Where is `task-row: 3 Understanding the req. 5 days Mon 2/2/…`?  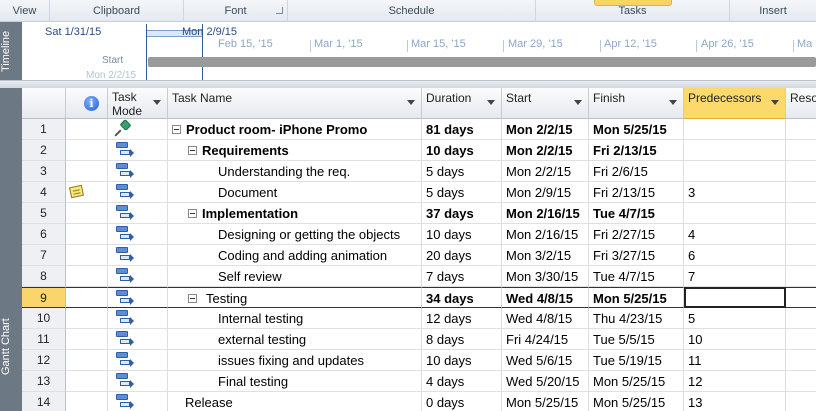 task-row: 3 Understanding the req. 5 days Mon 2/2/… is located at coordinates (419, 171).